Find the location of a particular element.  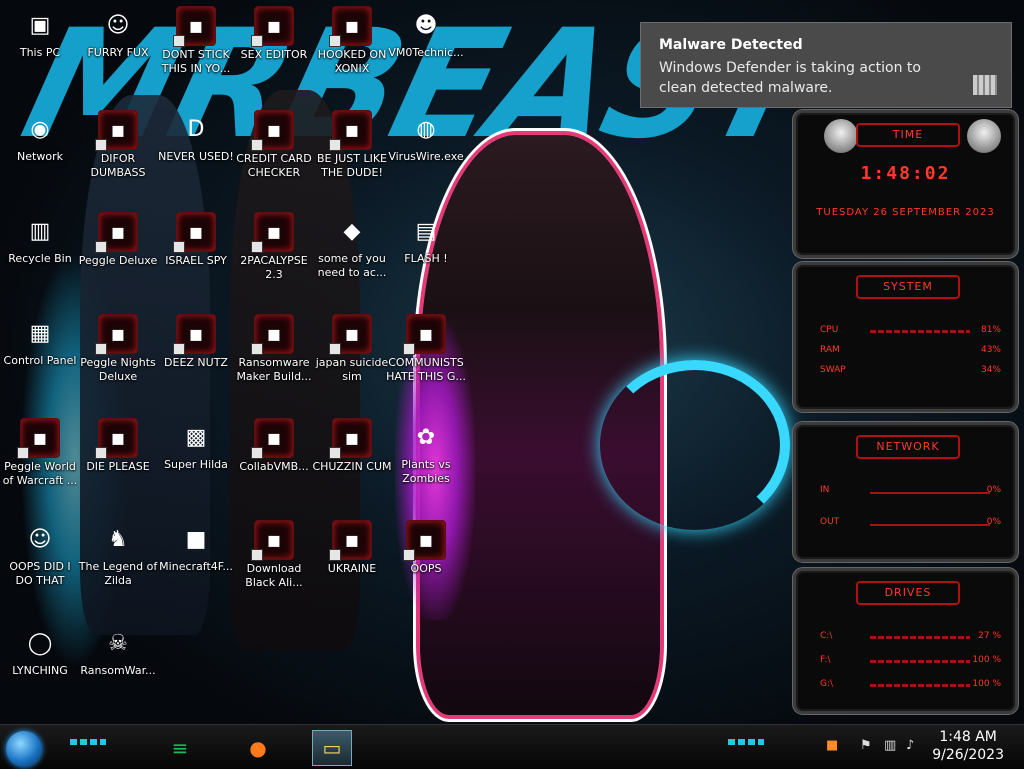

desktop-icon: ▪ BE JUST LIKE THE DUDE! is located at coordinates (352, 145).